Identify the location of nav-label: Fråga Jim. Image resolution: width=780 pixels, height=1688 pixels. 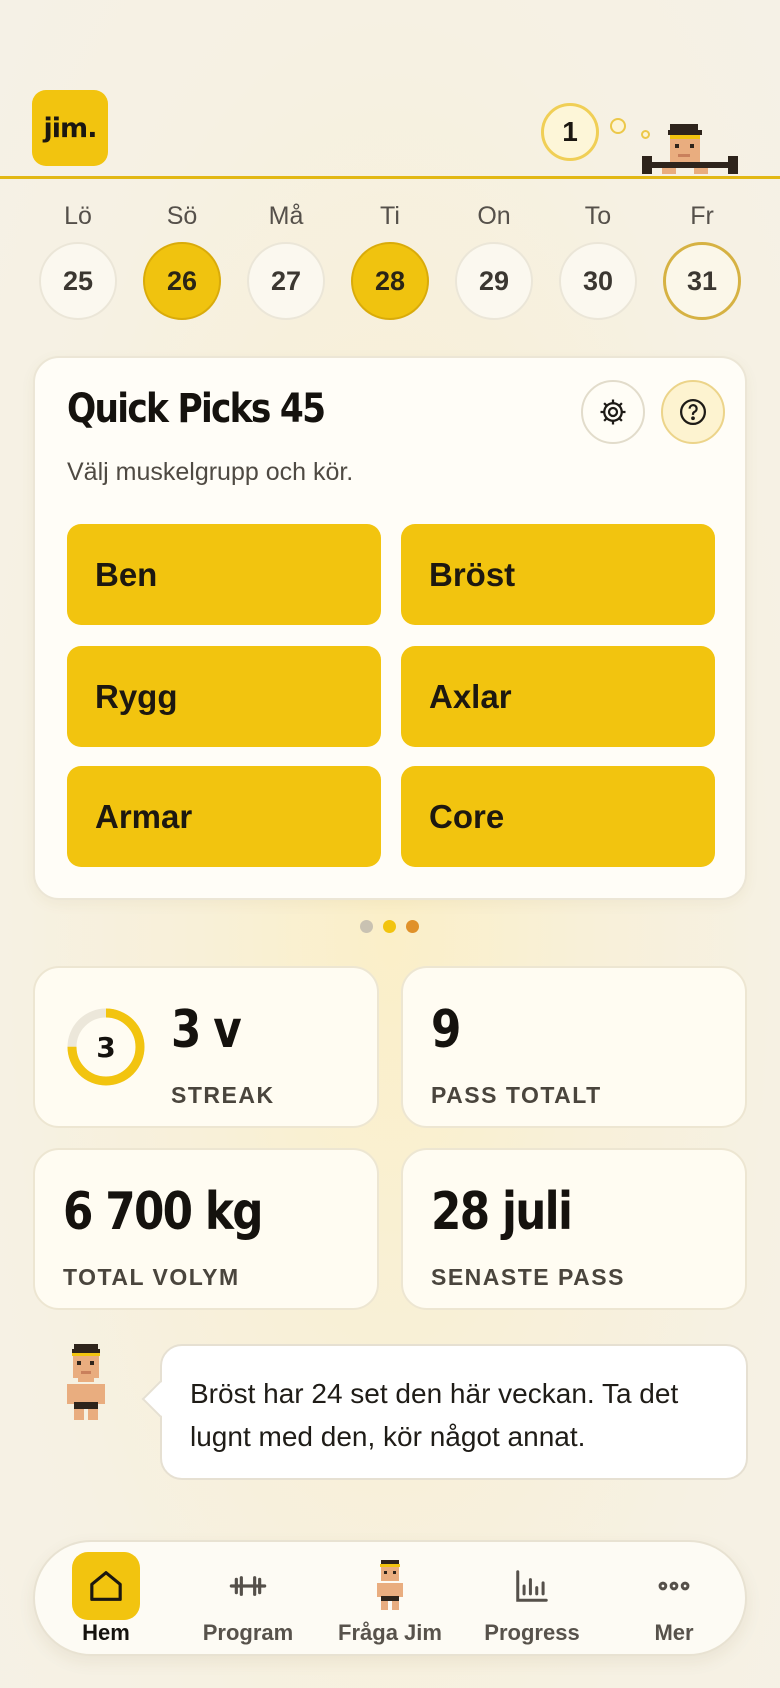
(390, 1632).